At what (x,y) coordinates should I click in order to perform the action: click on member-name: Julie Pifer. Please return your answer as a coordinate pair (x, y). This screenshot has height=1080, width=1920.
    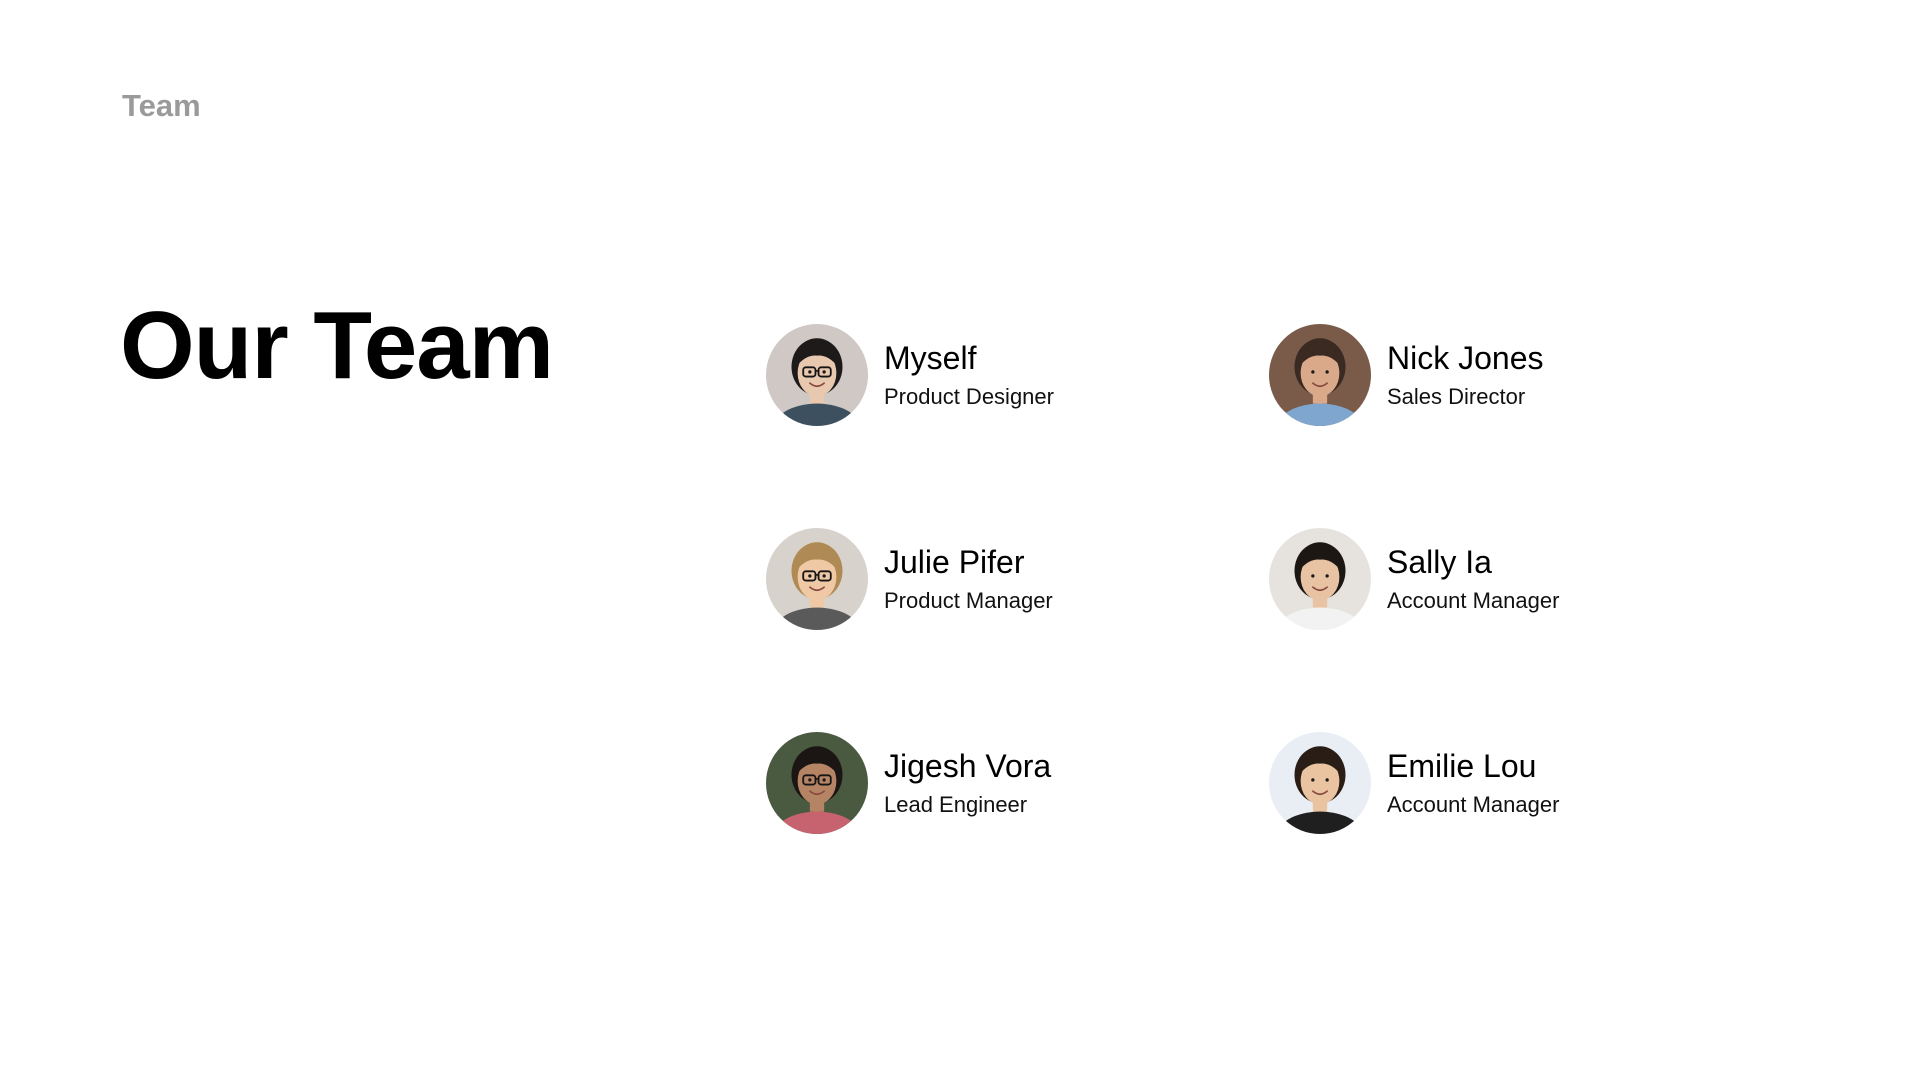
    Looking at the image, I should click on (954, 562).